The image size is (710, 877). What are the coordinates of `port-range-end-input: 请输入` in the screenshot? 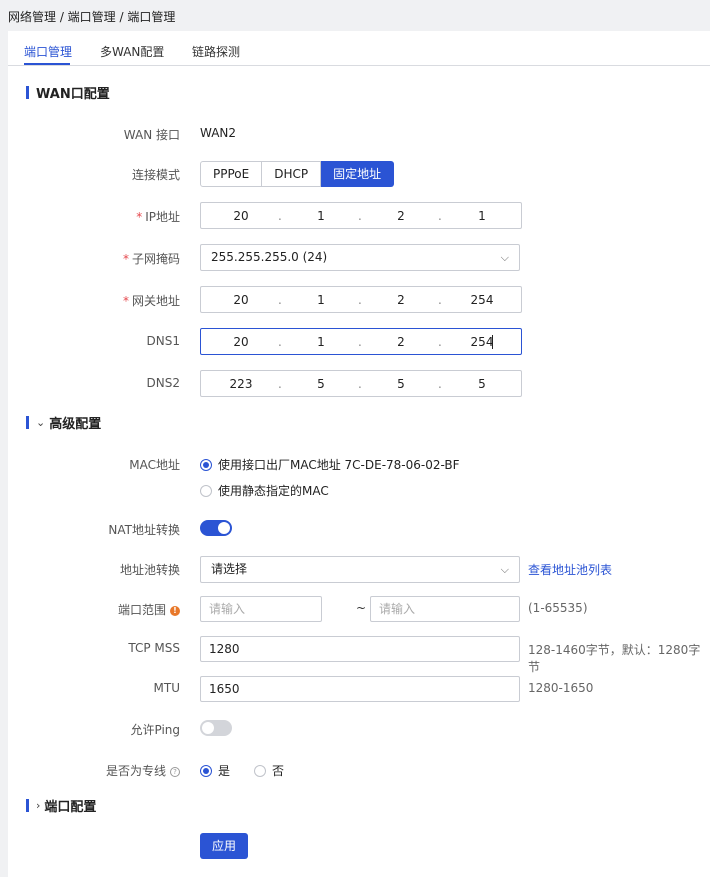 It's located at (445, 609).